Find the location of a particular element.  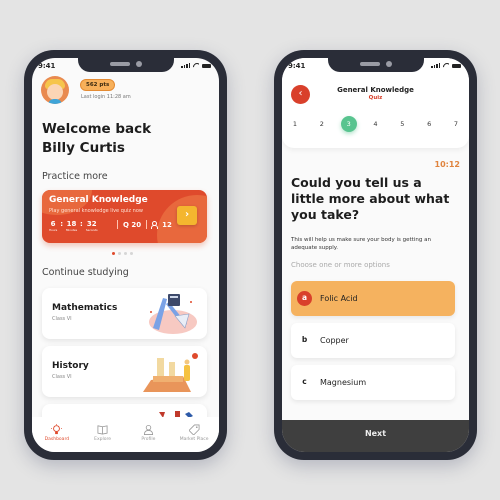

continue-studying-label: Continue studying is located at coordinates (85, 272).